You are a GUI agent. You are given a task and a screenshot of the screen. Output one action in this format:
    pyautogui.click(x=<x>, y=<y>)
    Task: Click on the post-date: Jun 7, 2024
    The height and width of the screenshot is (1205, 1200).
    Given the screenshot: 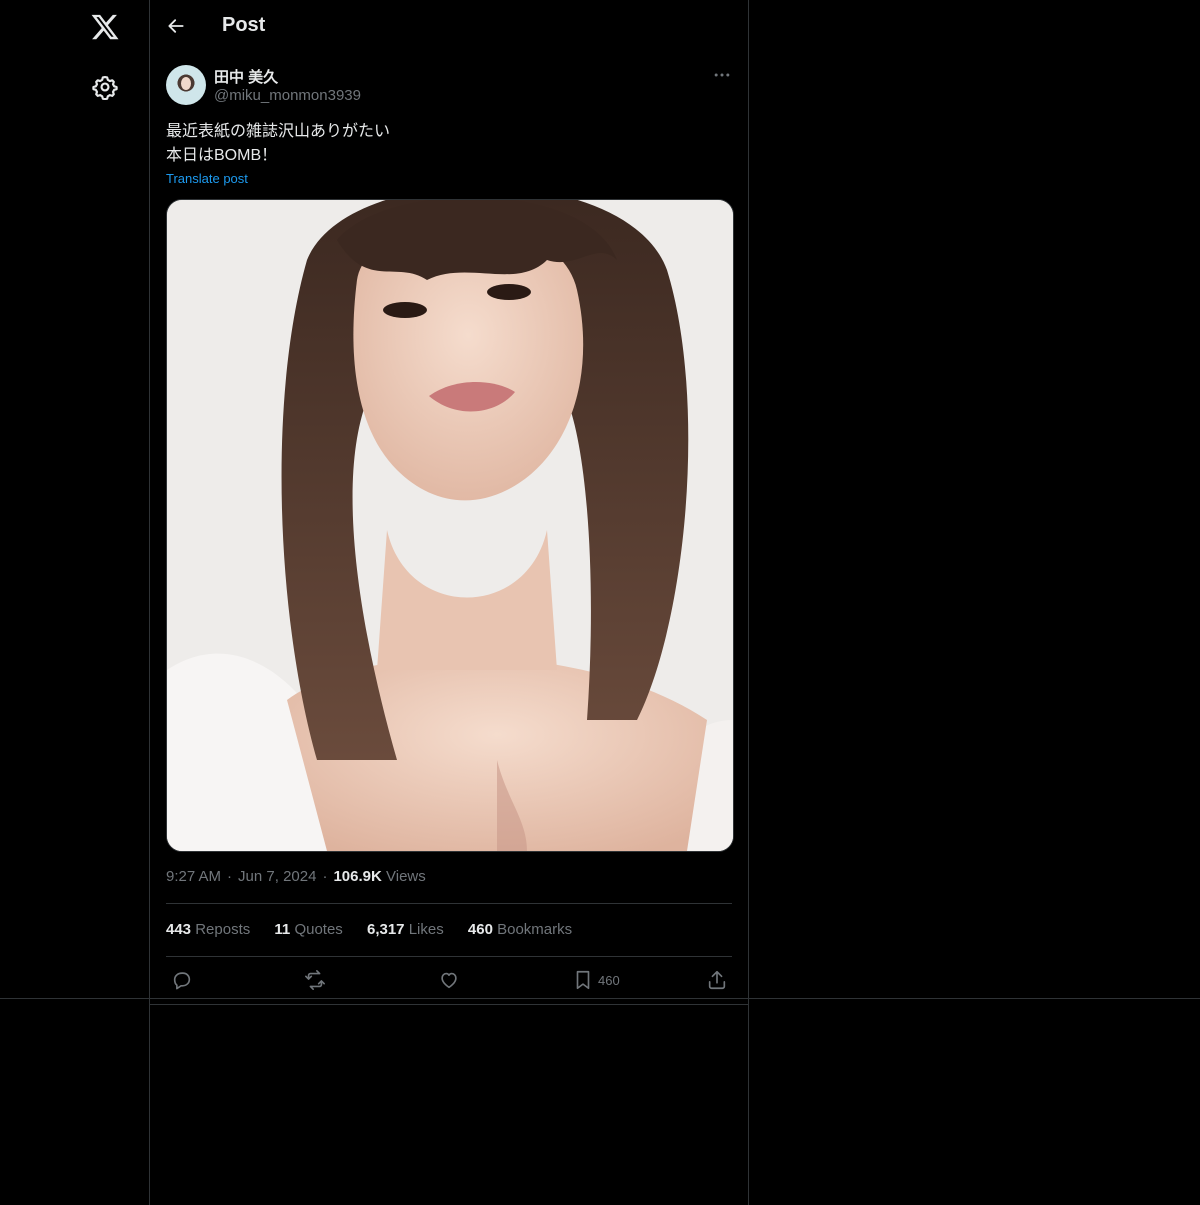 What is the action you would take?
    pyautogui.click(x=277, y=876)
    